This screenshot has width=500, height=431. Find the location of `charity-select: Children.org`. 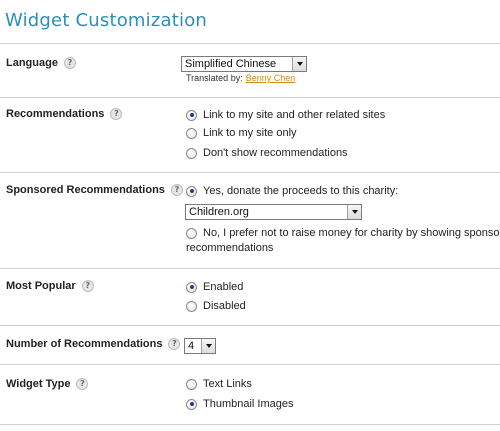

charity-select: Children.org is located at coordinates (273, 212).